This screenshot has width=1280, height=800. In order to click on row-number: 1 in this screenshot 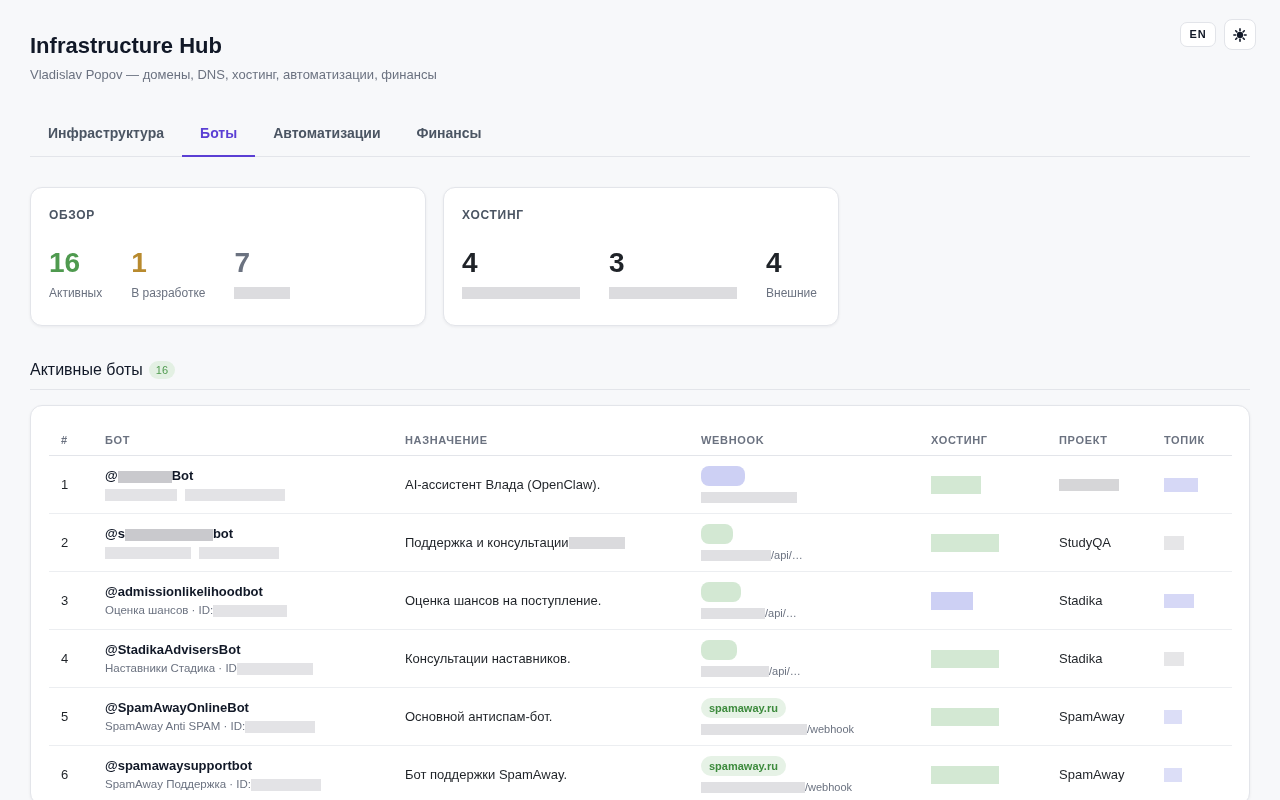, I will do `click(65, 484)`.